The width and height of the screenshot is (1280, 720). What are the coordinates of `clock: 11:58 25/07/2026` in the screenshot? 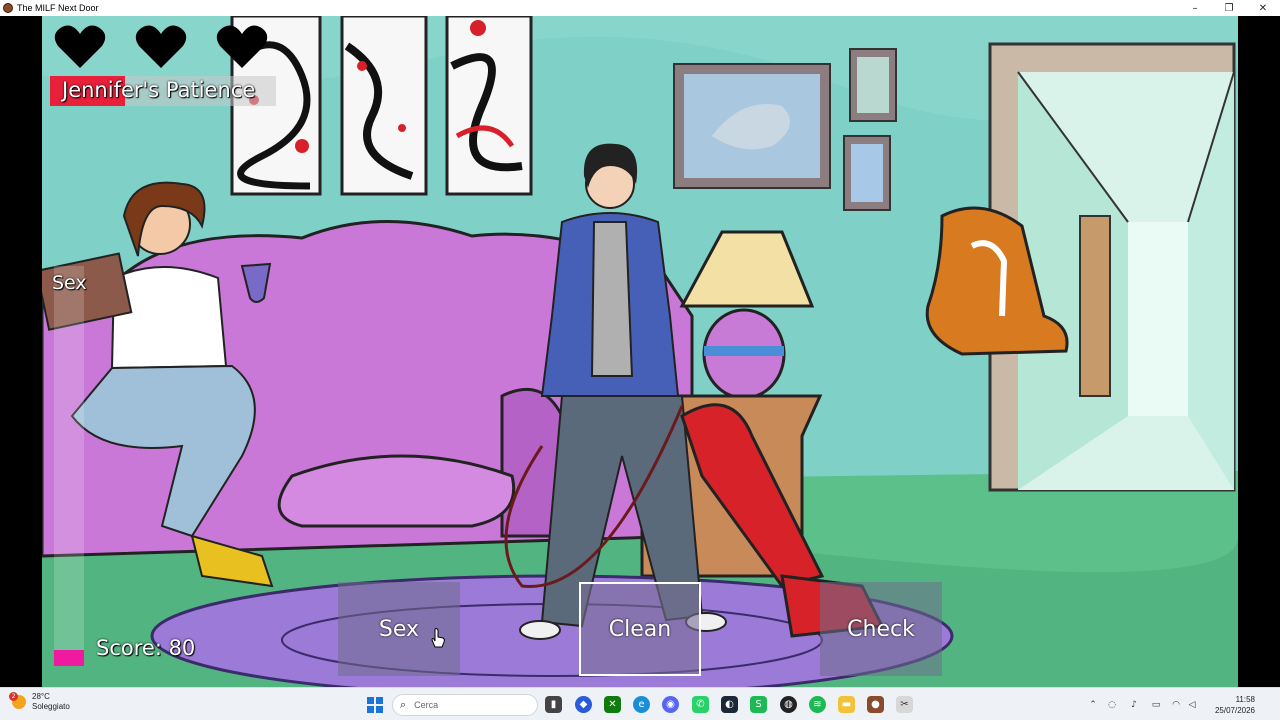 It's located at (1230, 705).